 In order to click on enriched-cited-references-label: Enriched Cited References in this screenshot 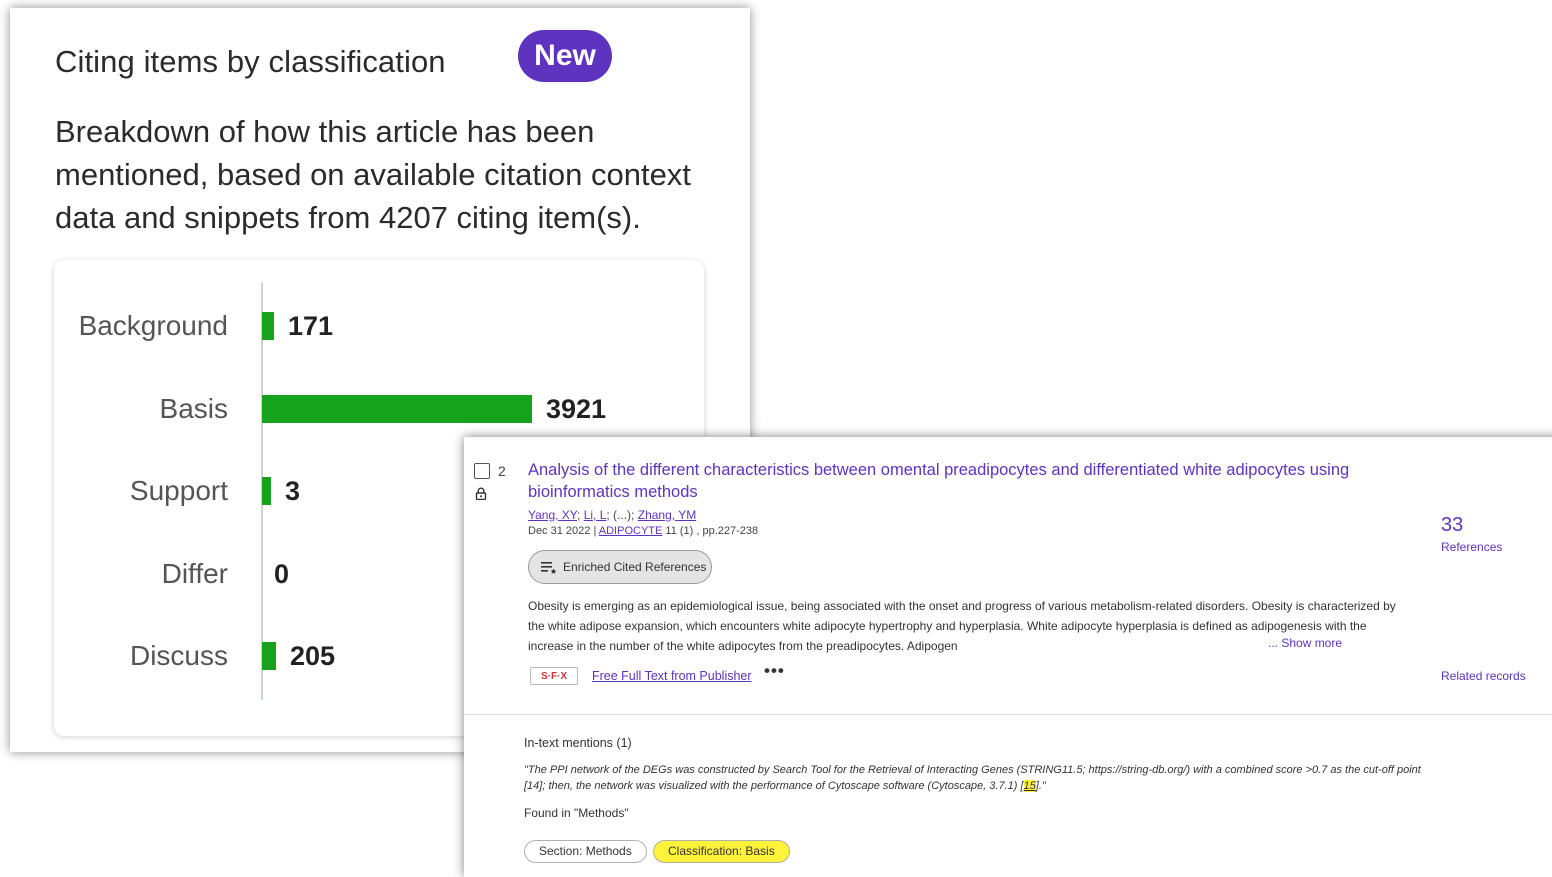, I will do `click(635, 567)`.